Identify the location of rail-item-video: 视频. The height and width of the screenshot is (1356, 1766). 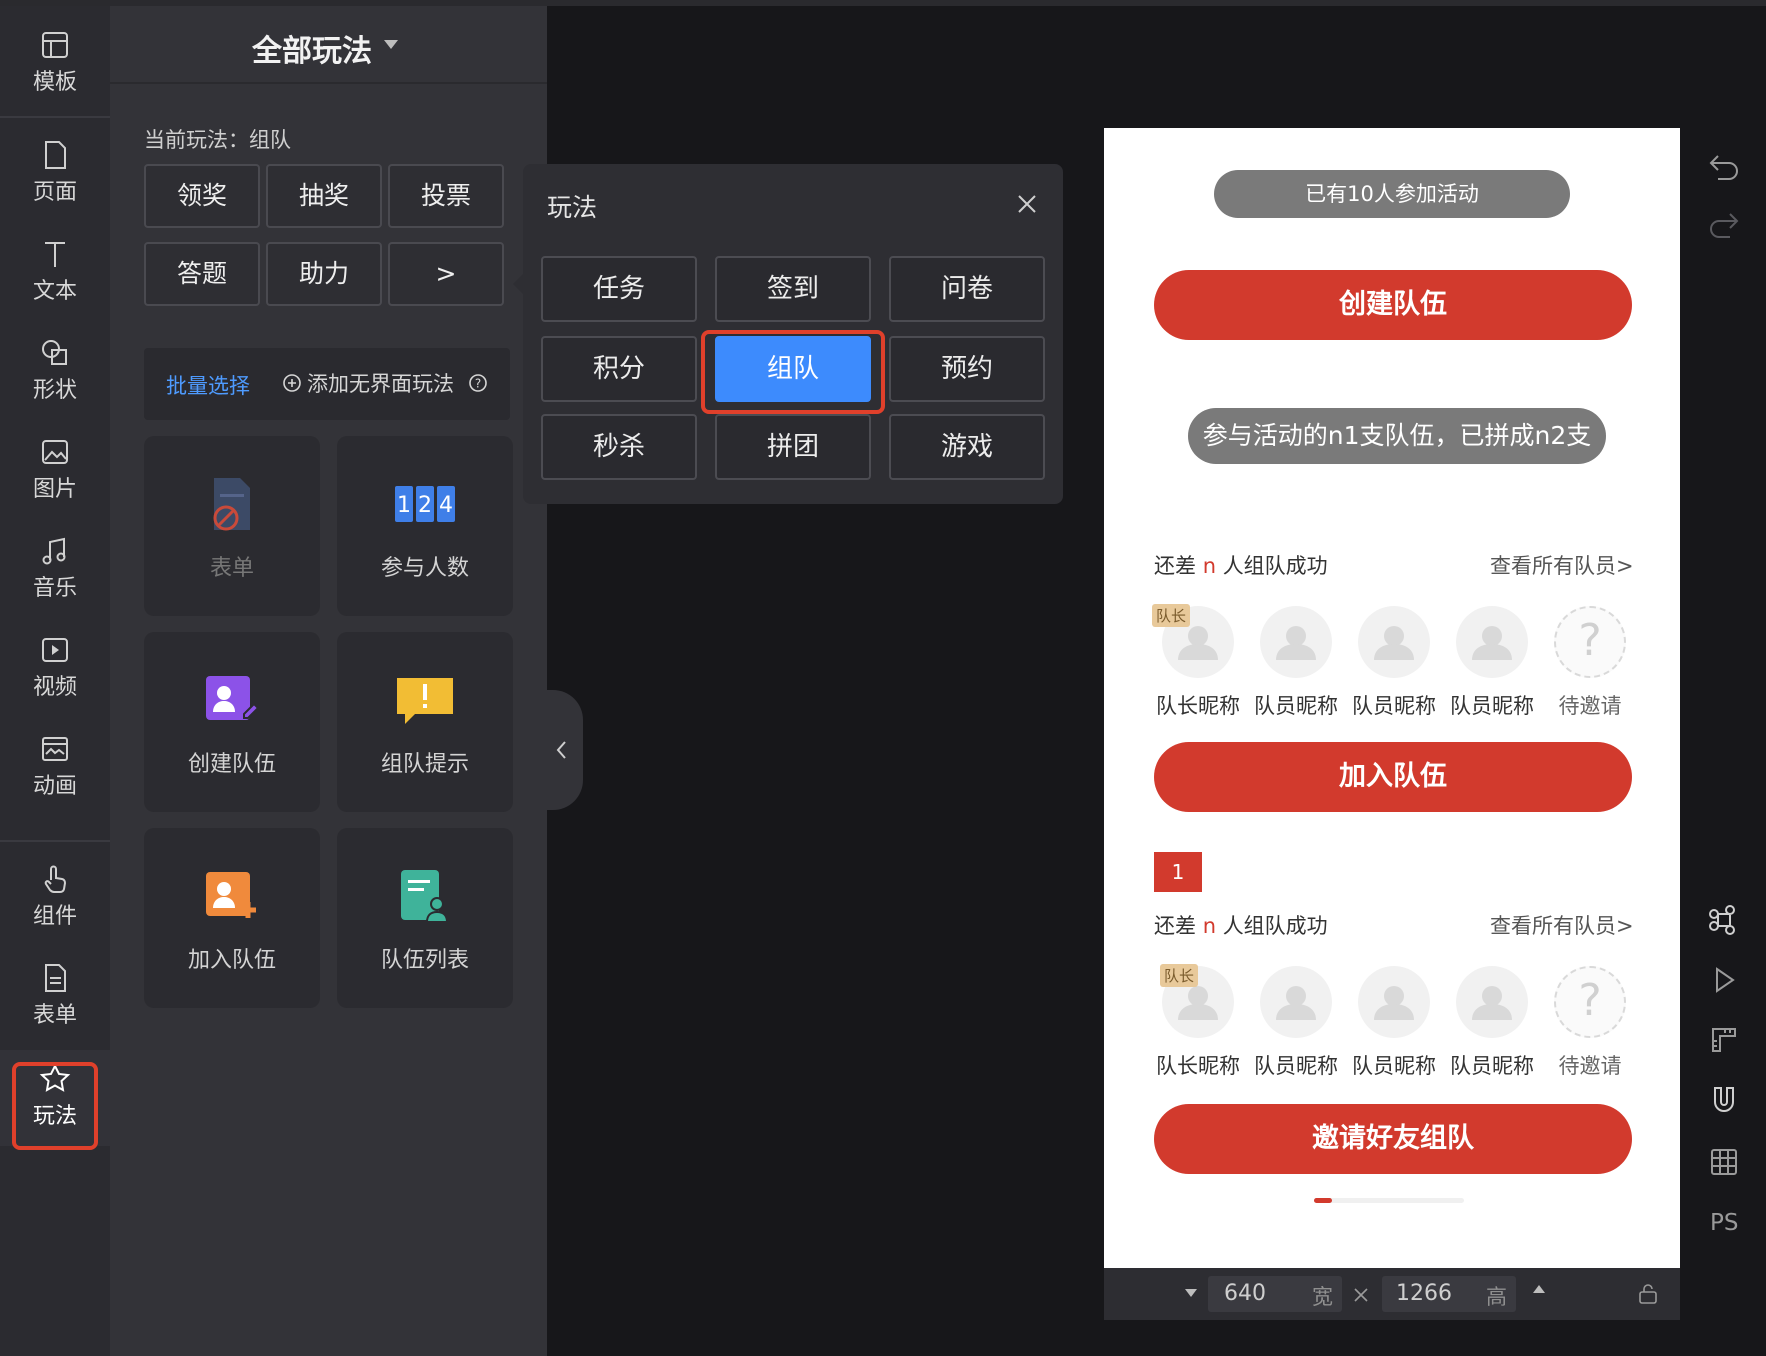
(55, 669).